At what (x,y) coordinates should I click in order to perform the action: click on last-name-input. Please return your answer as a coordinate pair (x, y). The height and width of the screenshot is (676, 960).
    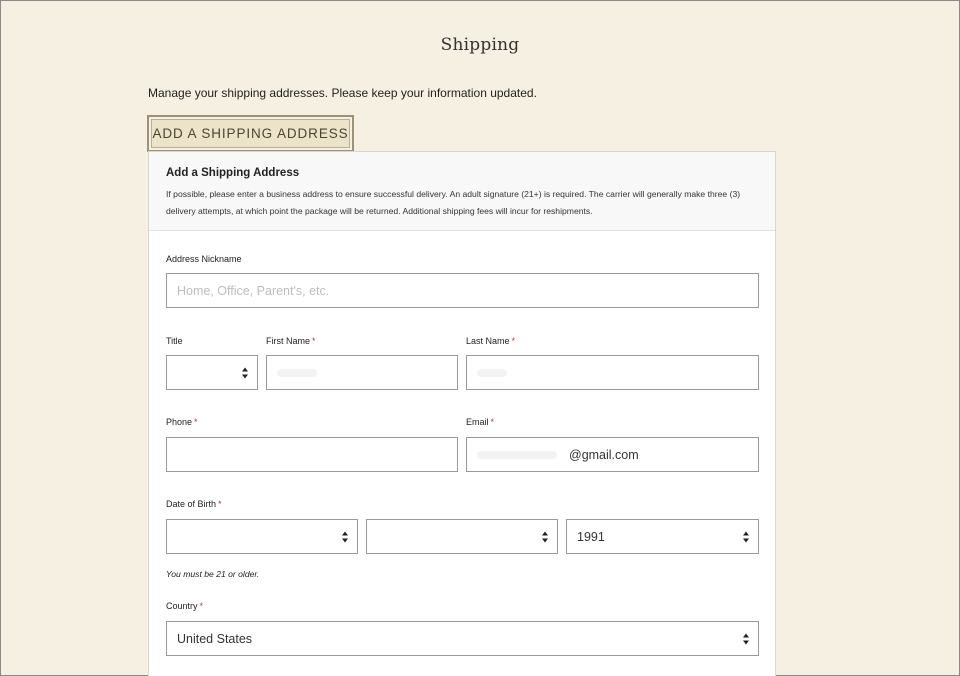
    Looking at the image, I should click on (612, 372).